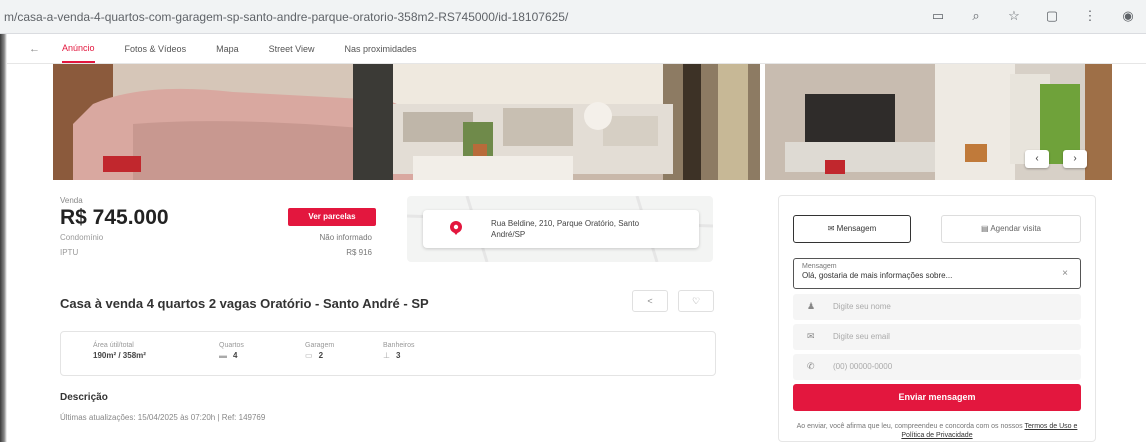 This screenshot has width=1146, height=442. What do you see at coordinates (314, 355) in the screenshot?
I see `feature-value: ▭ 2` at bounding box center [314, 355].